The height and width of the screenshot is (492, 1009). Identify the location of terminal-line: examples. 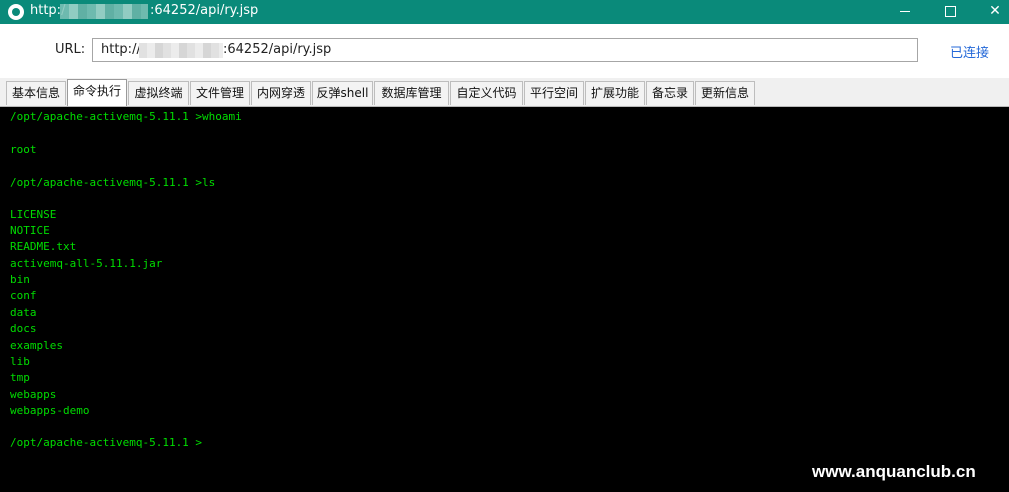
(36, 345).